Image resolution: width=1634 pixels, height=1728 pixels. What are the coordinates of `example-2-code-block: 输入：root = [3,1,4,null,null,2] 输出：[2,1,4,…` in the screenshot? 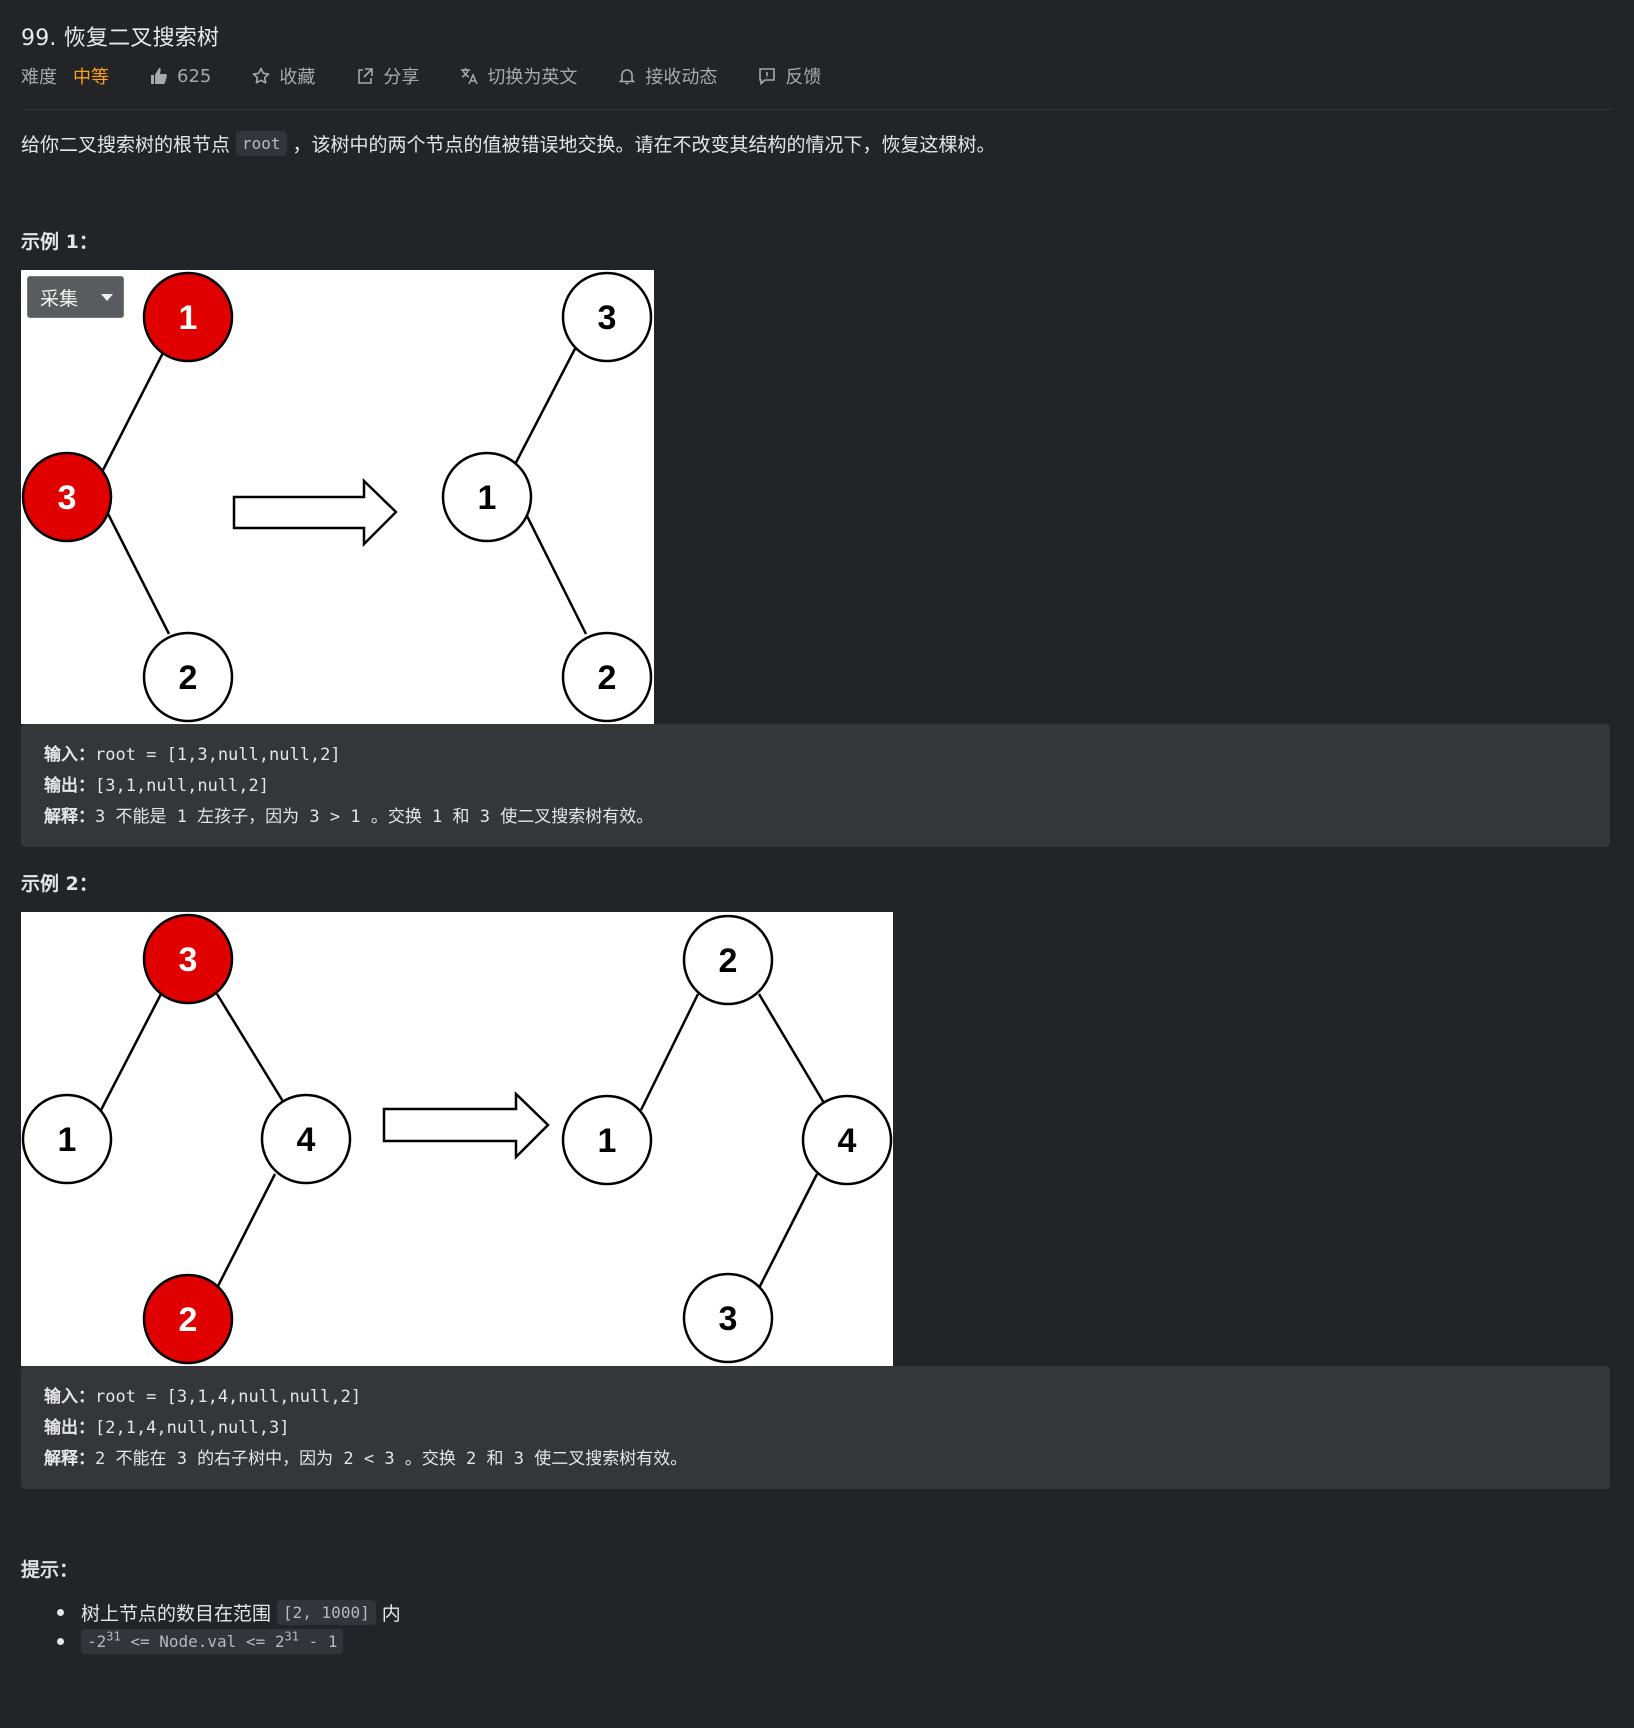 It's located at (815, 1427).